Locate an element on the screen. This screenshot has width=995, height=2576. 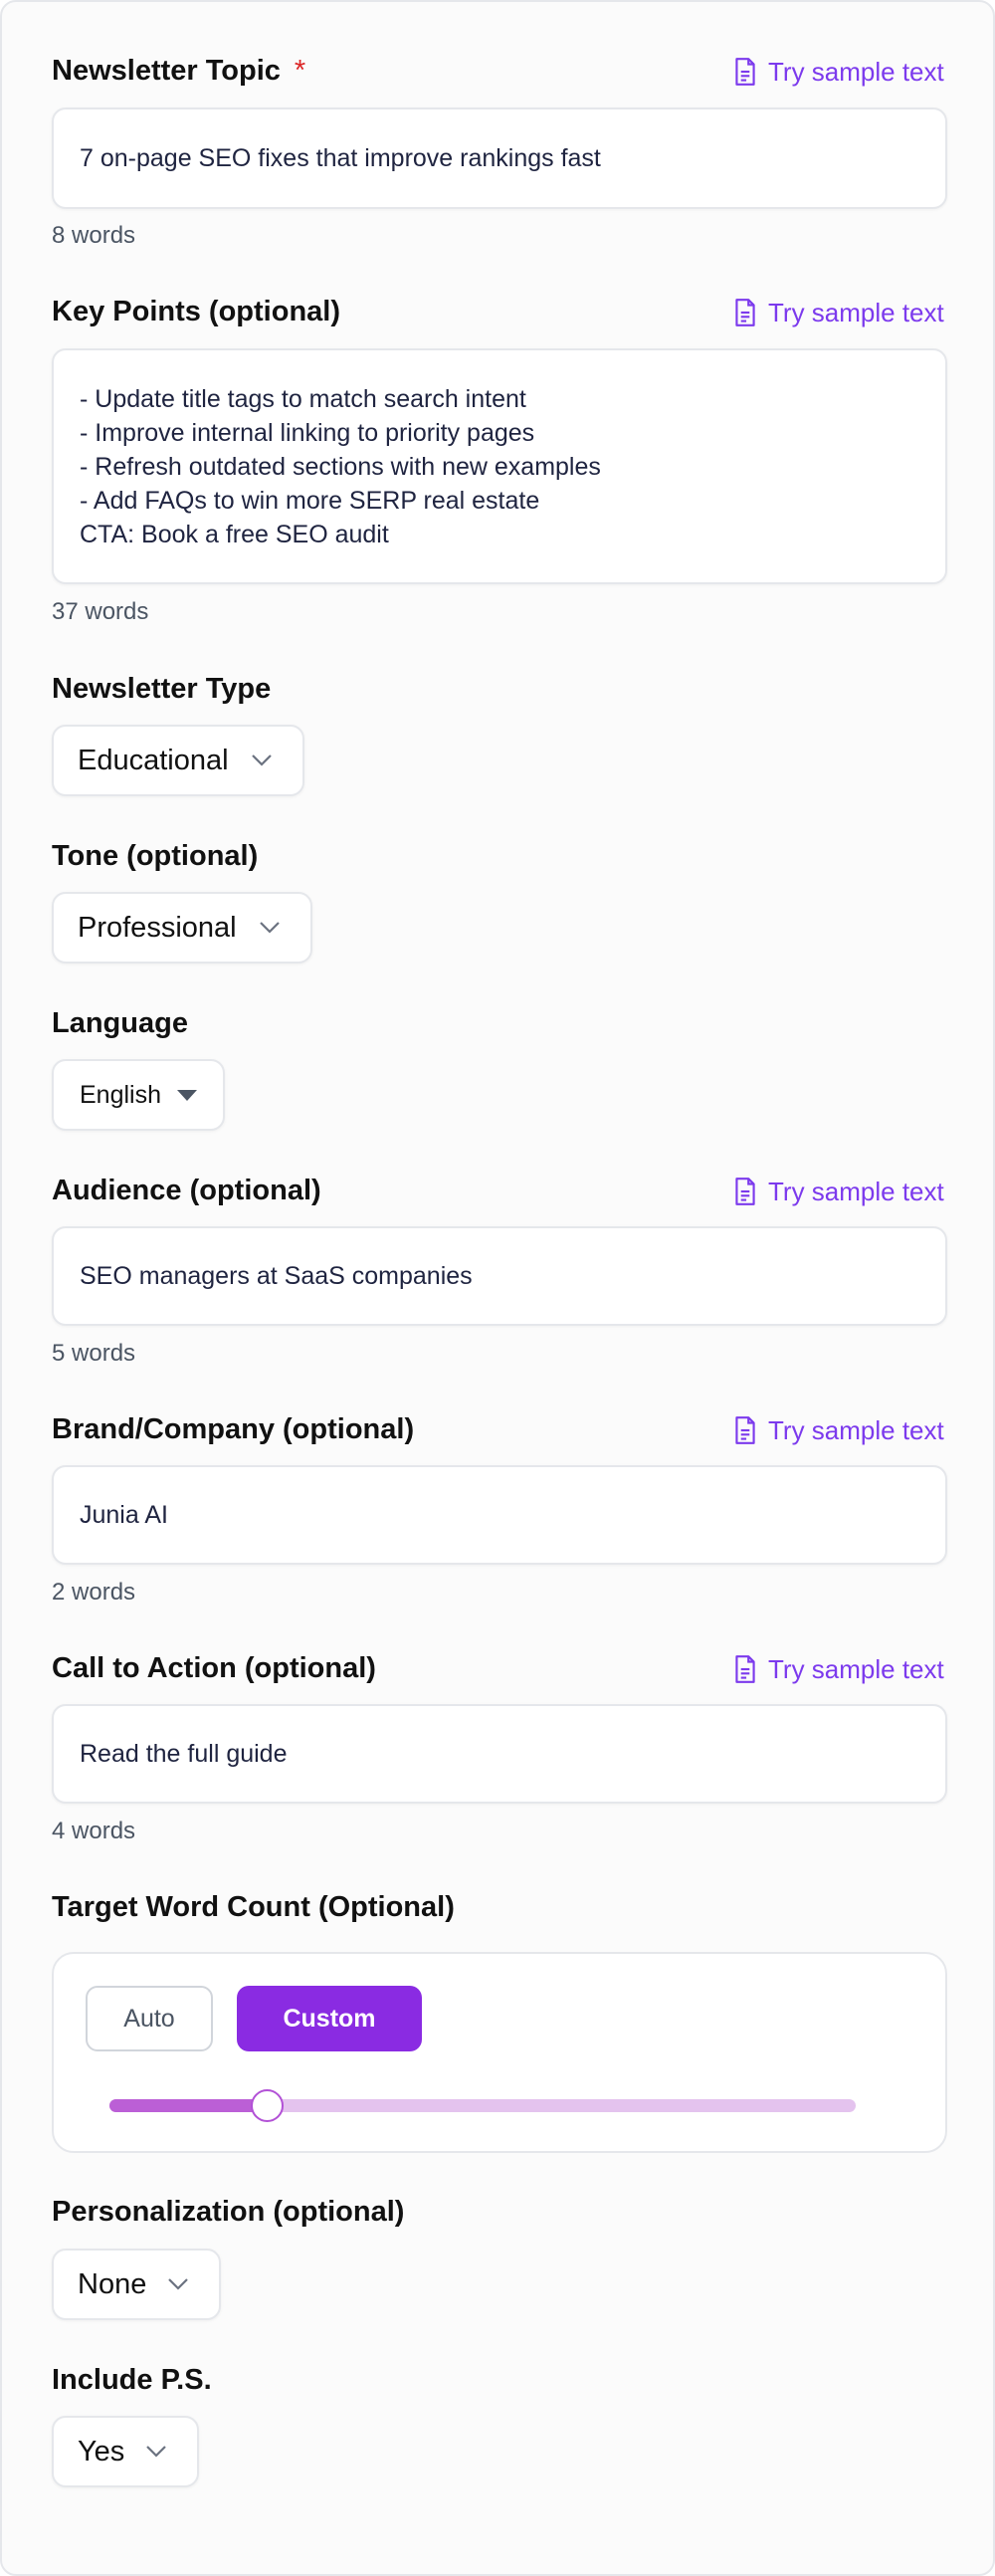
required-marker: * is located at coordinates (300, 71).